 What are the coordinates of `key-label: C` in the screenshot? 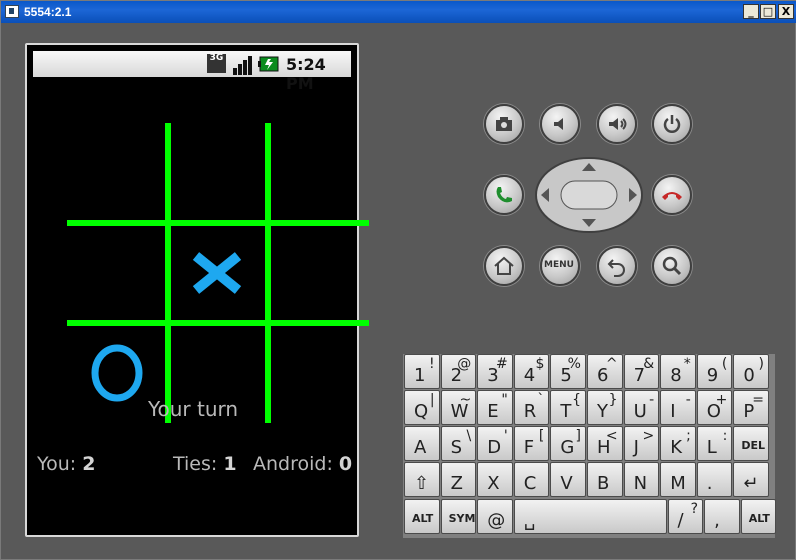 It's located at (530, 483).